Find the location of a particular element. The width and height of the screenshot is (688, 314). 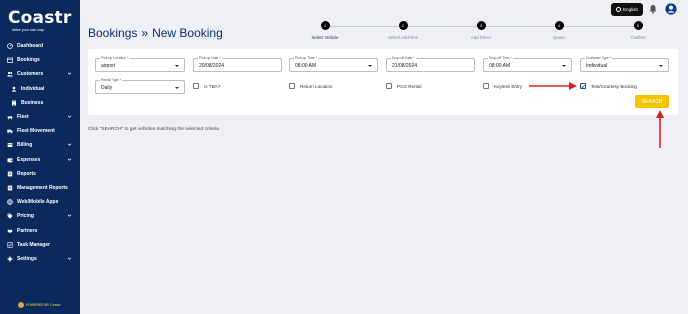

sidebar-item-dashboard: Dashboard is located at coordinates (40, 46).